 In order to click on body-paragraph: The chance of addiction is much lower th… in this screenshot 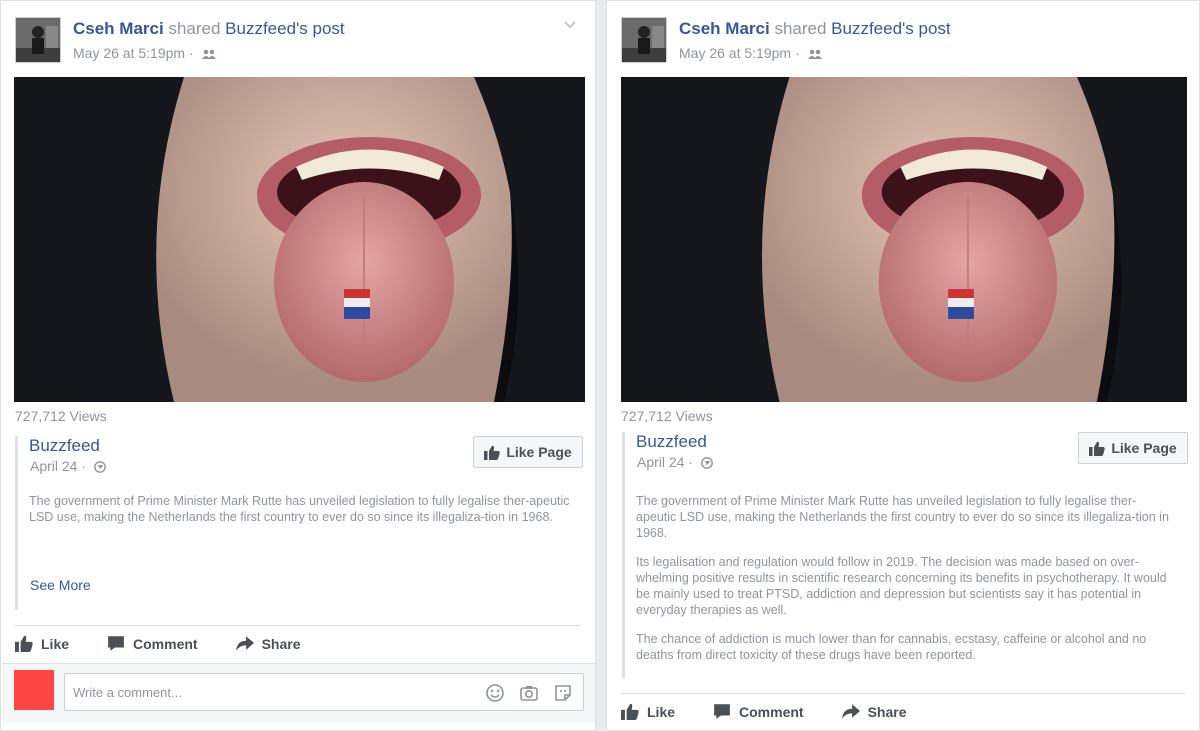, I will do `click(891, 647)`.